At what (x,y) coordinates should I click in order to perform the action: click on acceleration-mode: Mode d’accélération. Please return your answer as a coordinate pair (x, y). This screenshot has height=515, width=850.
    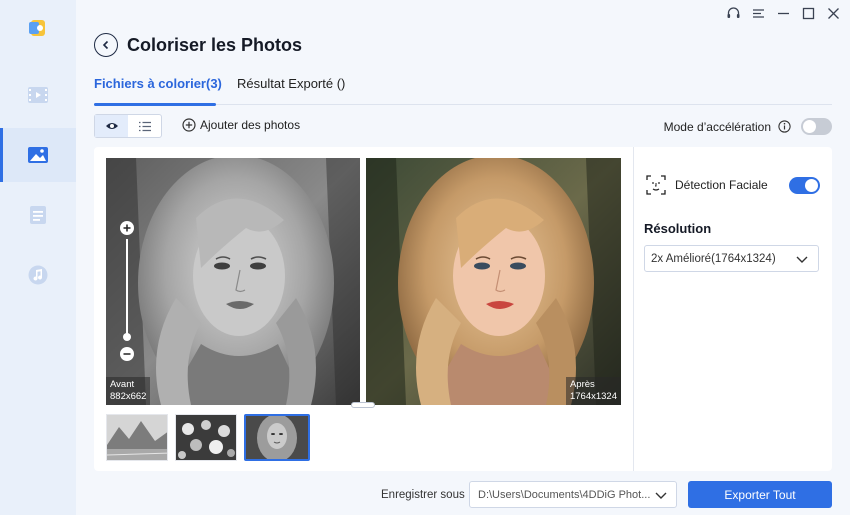
    Looking at the image, I should click on (748, 126).